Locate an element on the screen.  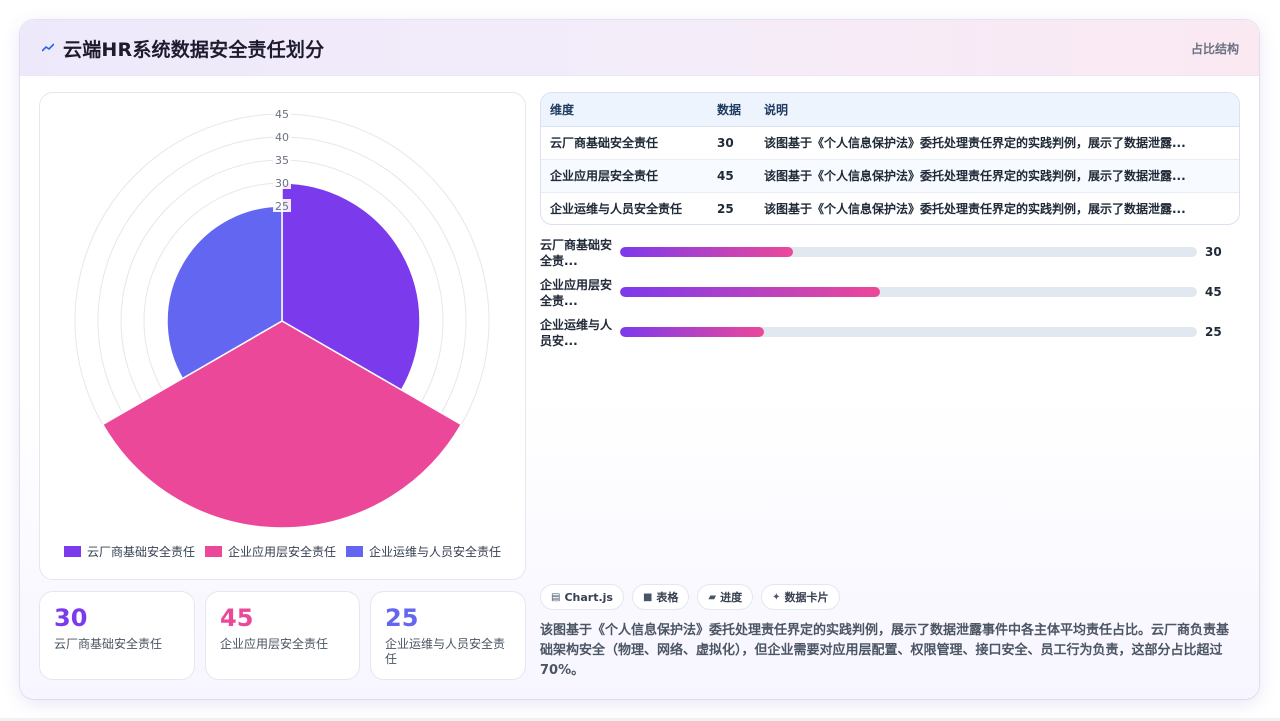
legend-label: 企业应用层安全责任 is located at coordinates (281, 552).